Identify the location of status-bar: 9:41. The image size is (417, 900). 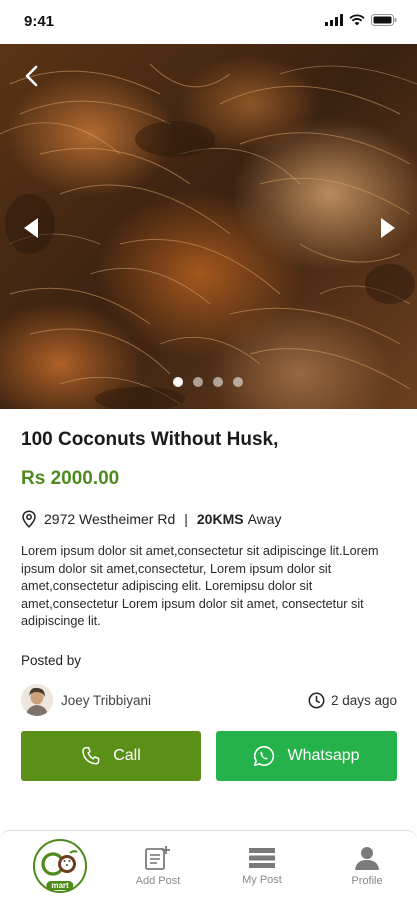
(208, 22).